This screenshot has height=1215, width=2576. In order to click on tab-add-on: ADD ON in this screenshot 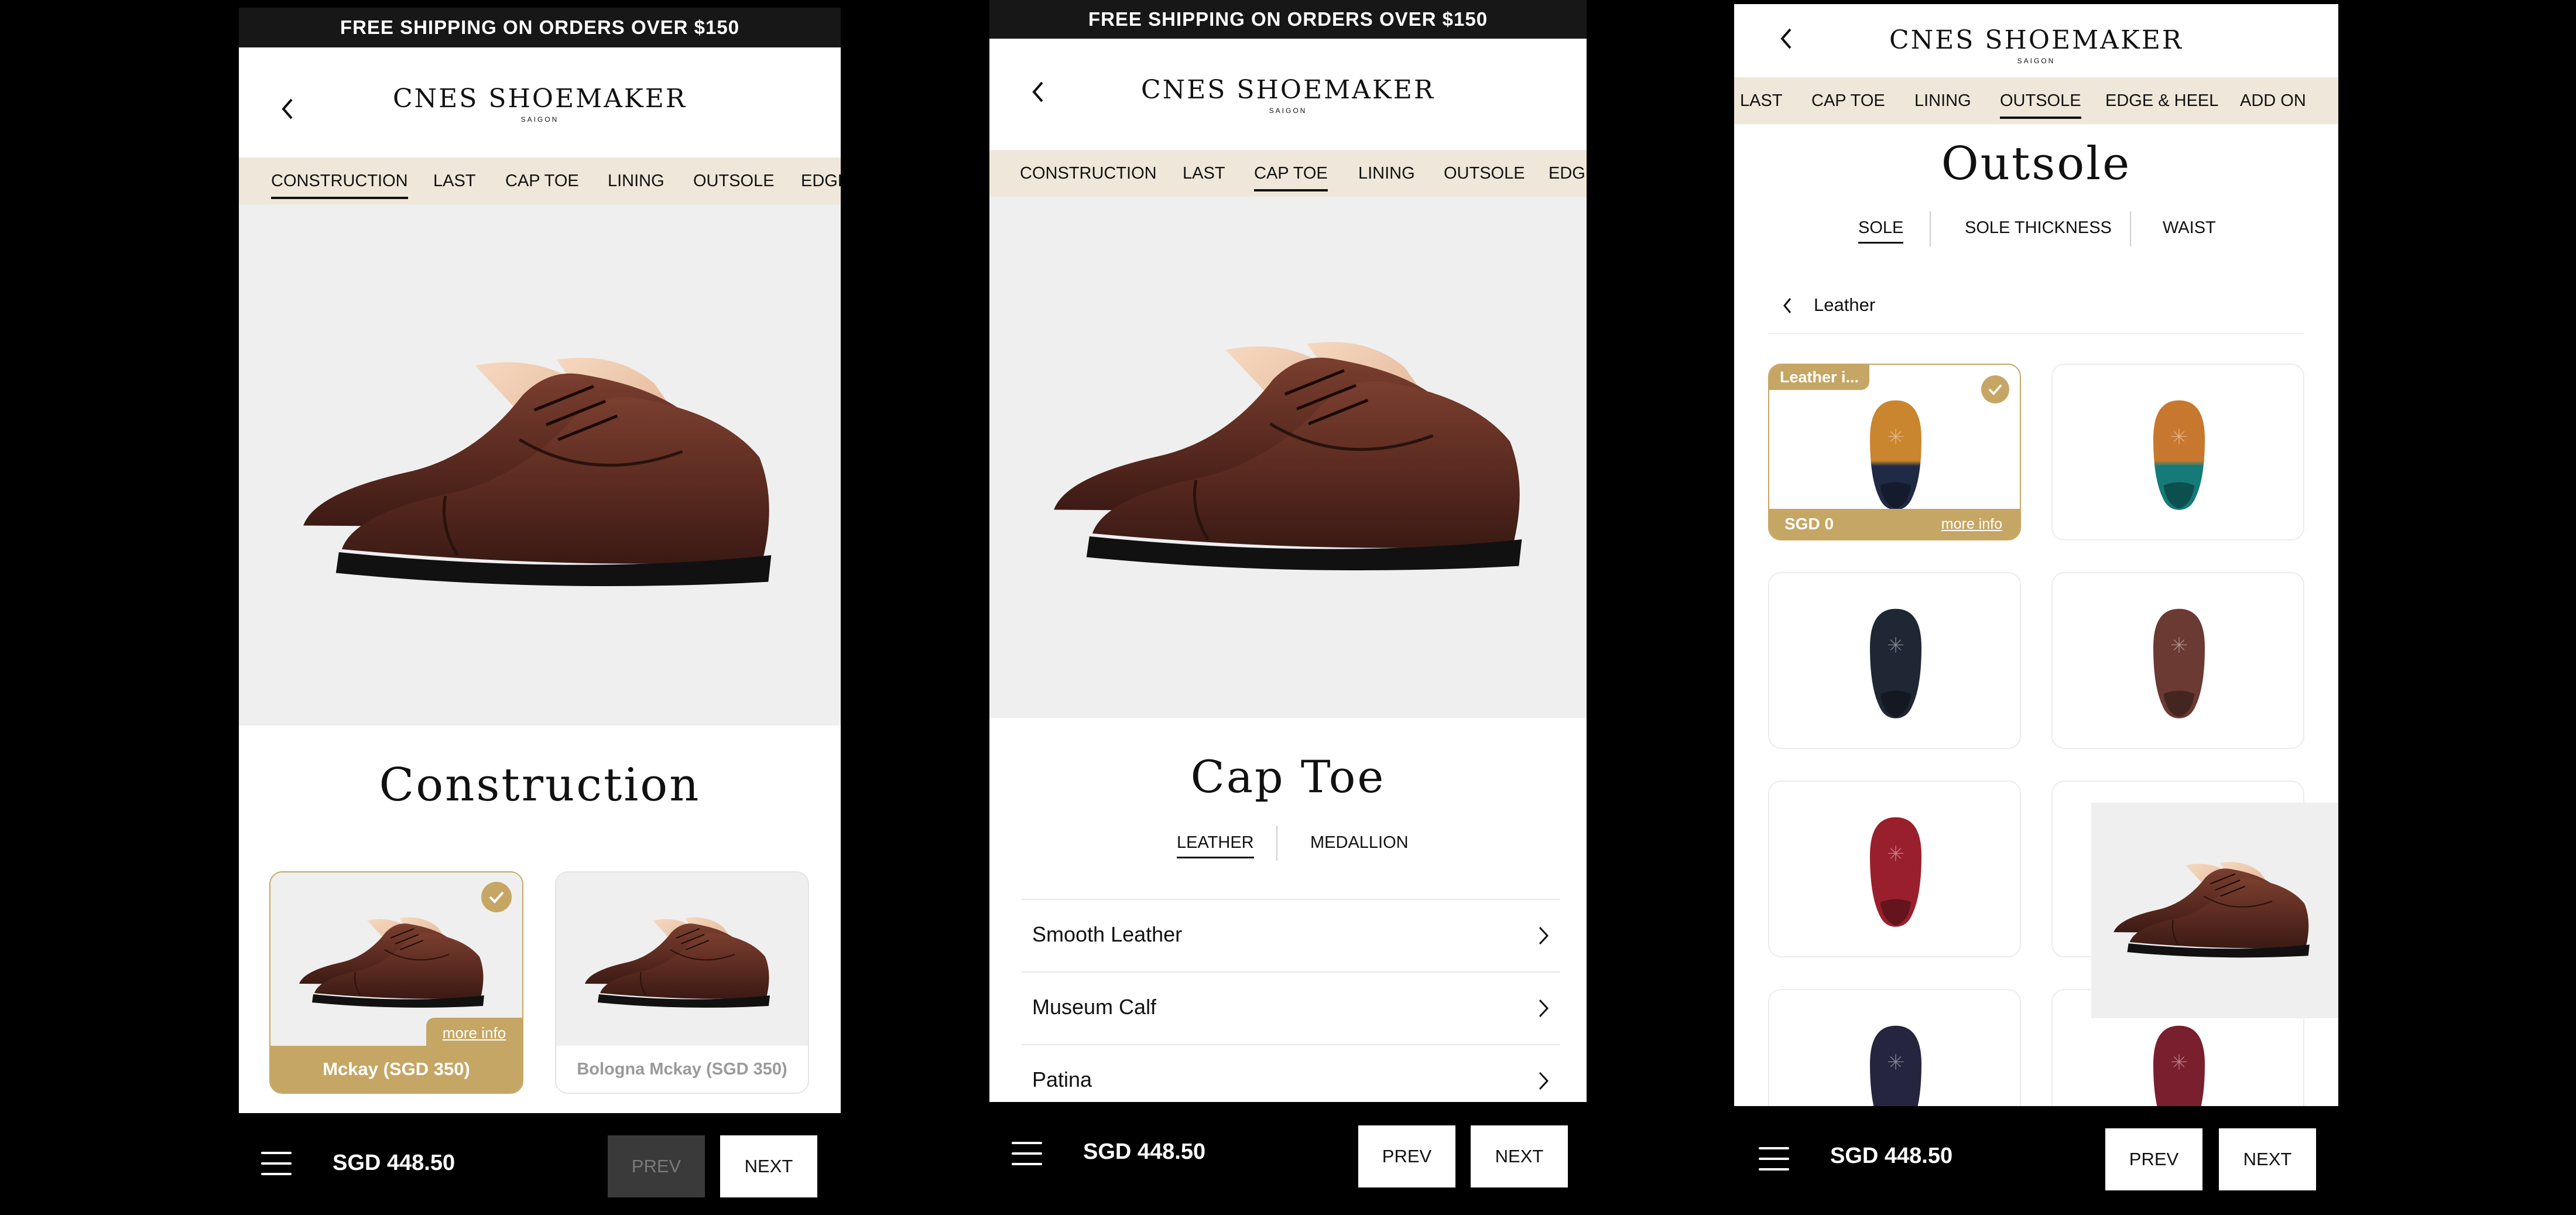, I will do `click(2273, 101)`.